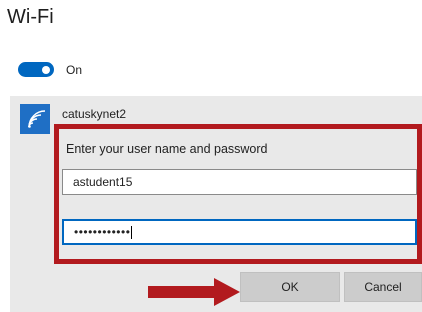  I want to click on wifi-toggle, so click(36, 69).